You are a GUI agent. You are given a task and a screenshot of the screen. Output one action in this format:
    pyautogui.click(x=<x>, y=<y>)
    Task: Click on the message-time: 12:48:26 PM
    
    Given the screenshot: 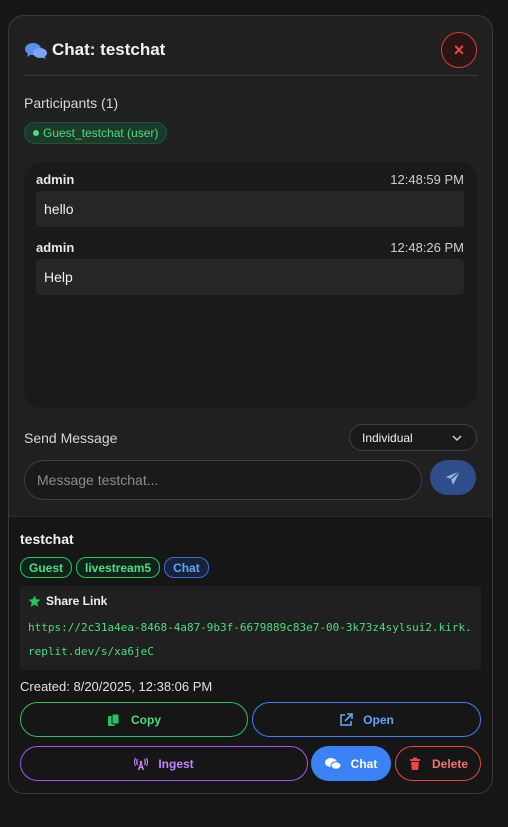 What is the action you would take?
    pyautogui.click(x=427, y=247)
    